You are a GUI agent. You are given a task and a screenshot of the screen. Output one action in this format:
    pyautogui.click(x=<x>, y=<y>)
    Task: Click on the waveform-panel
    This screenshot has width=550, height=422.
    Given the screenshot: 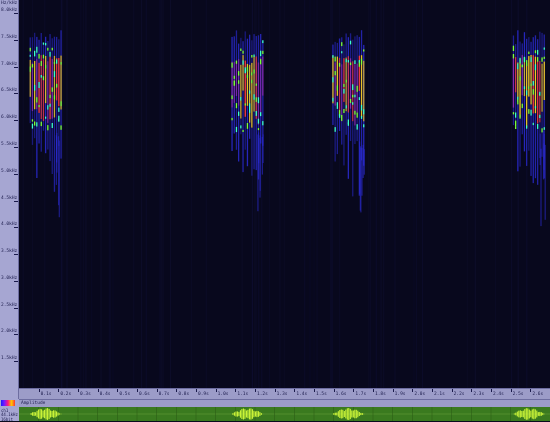 What is the action you would take?
    pyautogui.click(x=284, y=414)
    